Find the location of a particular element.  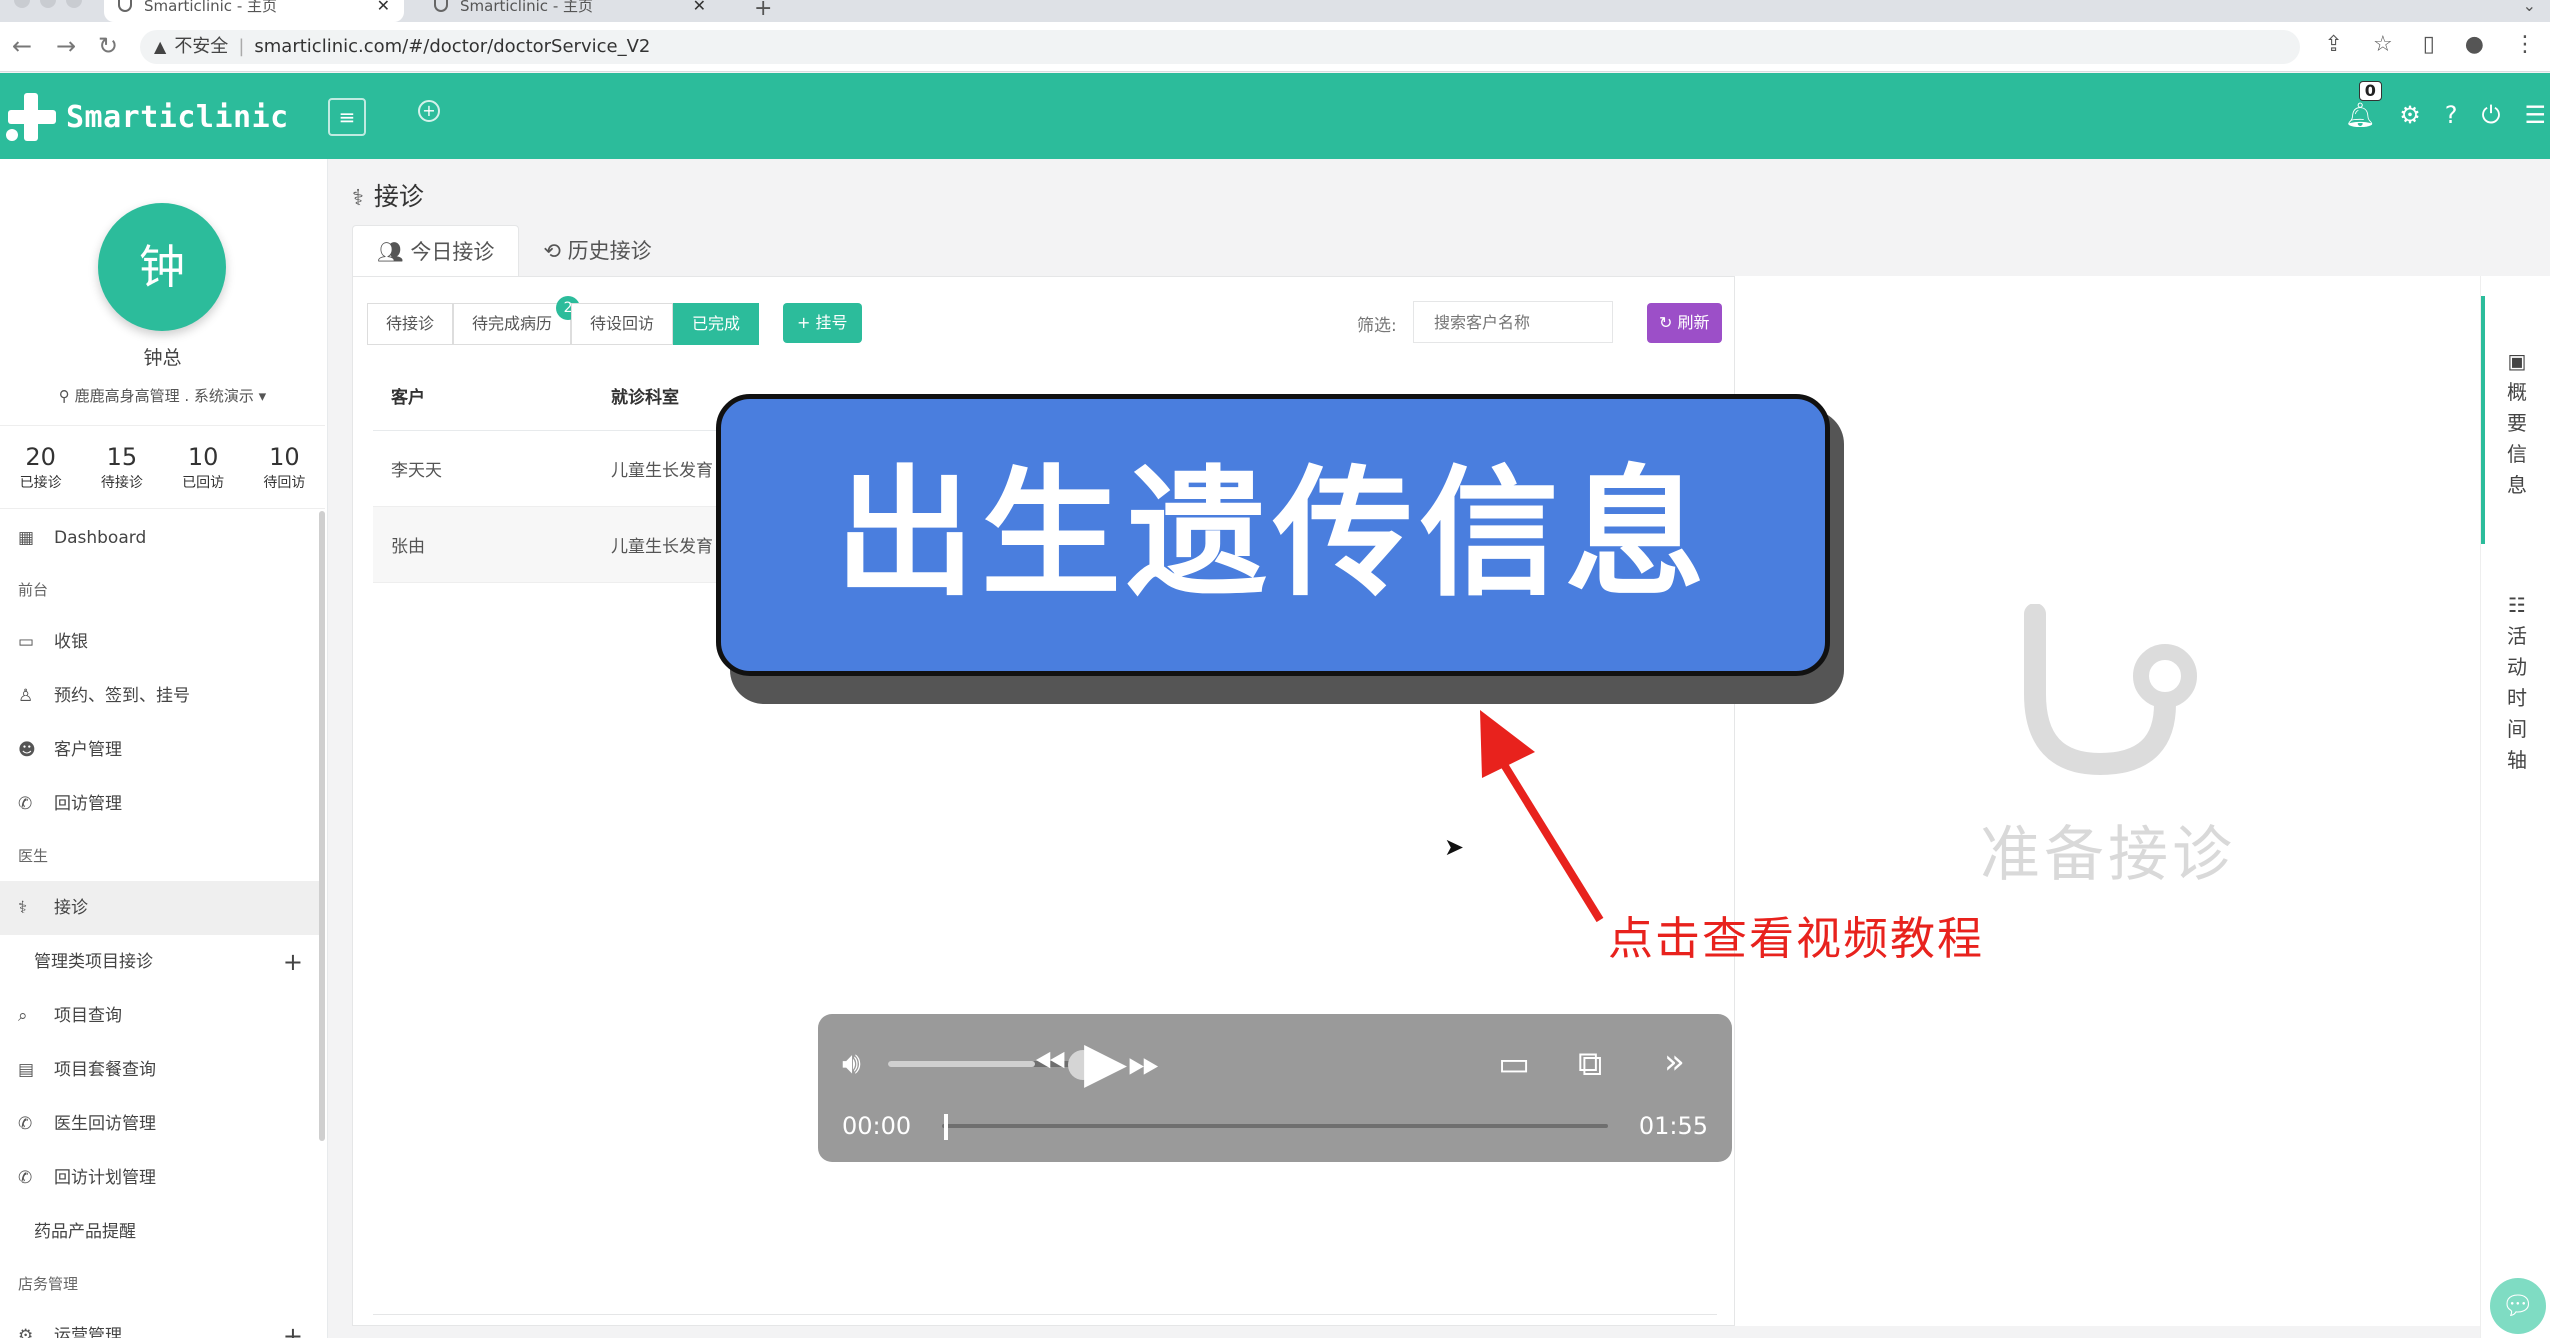

org-name: 鹿鹿高身高管理 . 系统演示 is located at coordinates (164, 396).